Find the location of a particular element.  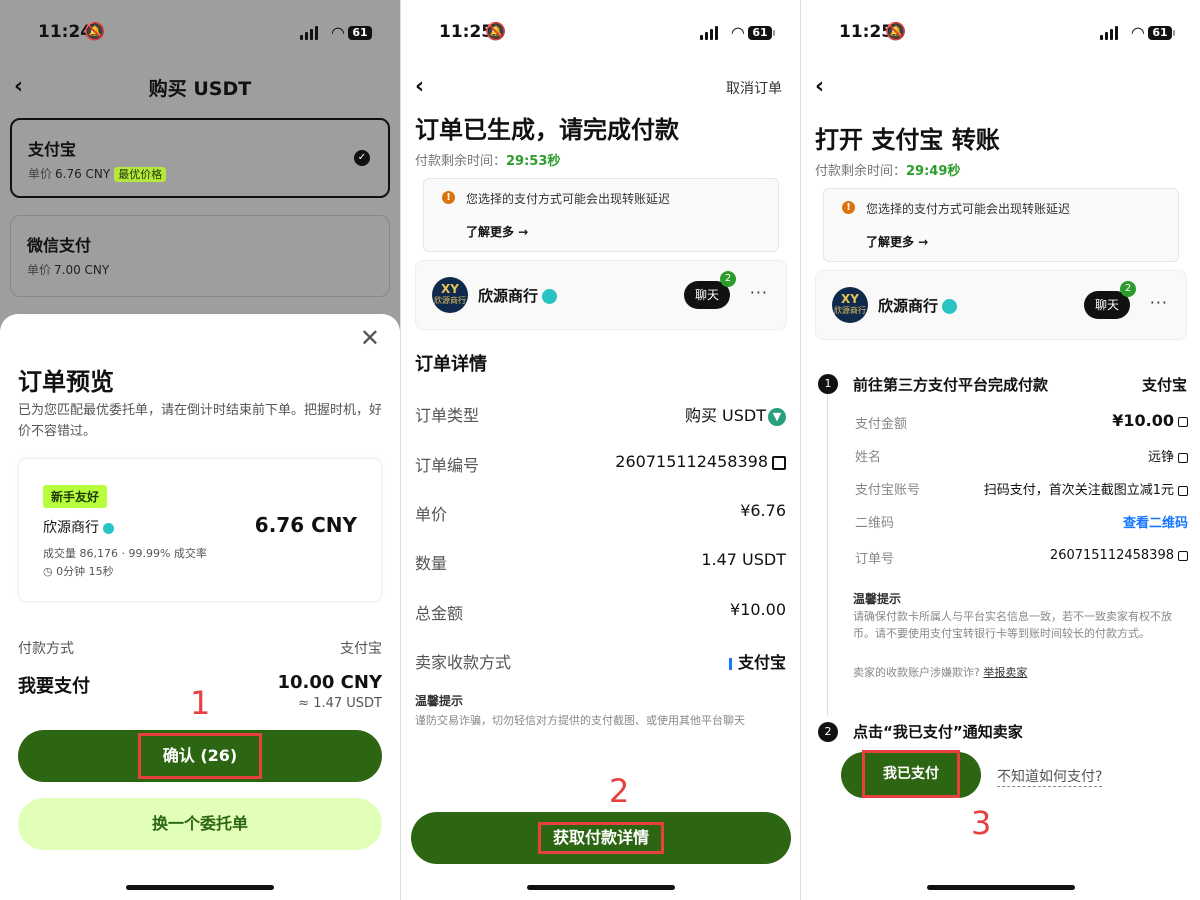

warning-icon: ! is located at coordinates (848, 207).